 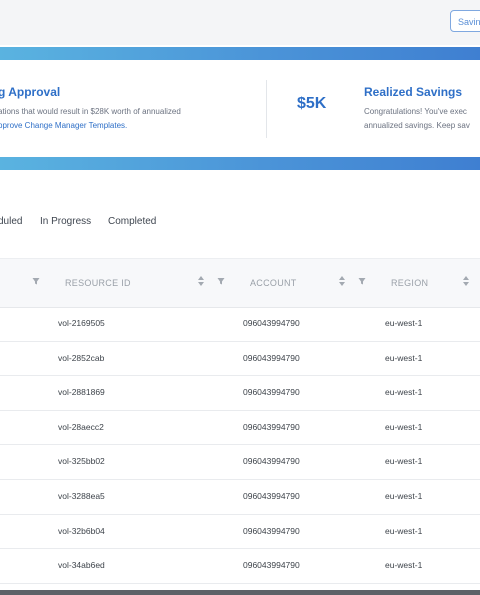 What do you see at coordinates (240, 283) in the screenshot?
I see `table-header: RESOURCE ID ACCOUNT REGION` at bounding box center [240, 283].